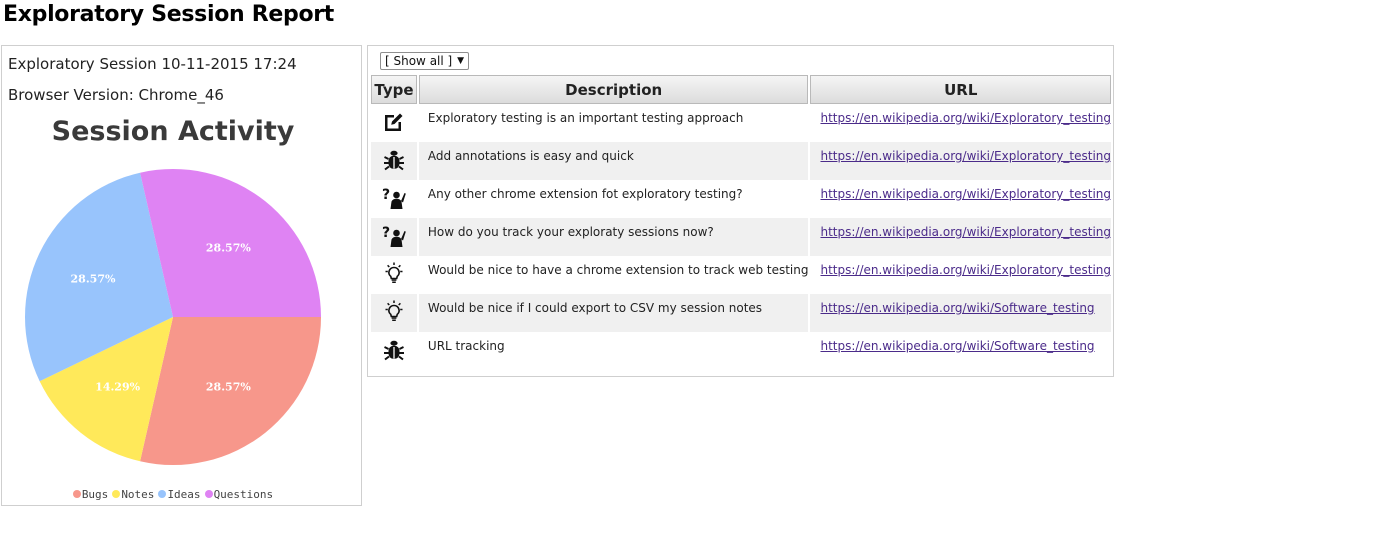 This screenshot has height=560, width=1400. I want to click on dropdown-arrow-icon: ▼, so click(460, 61).